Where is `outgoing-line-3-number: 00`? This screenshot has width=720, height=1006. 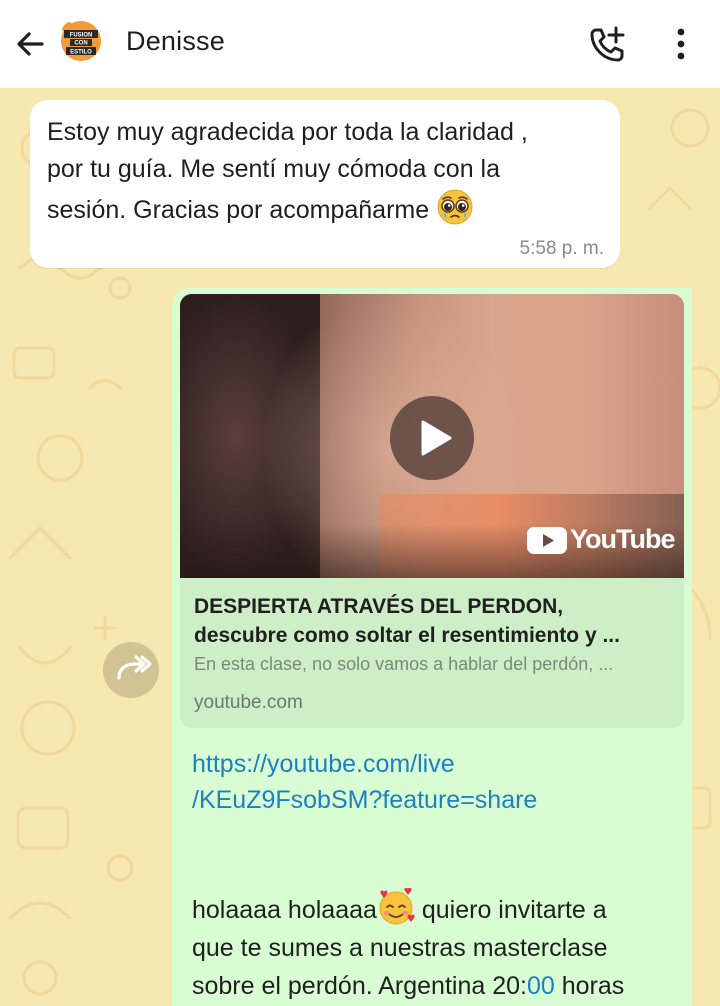
outgoing-line-3-number: 00 is located at coordinates (541, 986).